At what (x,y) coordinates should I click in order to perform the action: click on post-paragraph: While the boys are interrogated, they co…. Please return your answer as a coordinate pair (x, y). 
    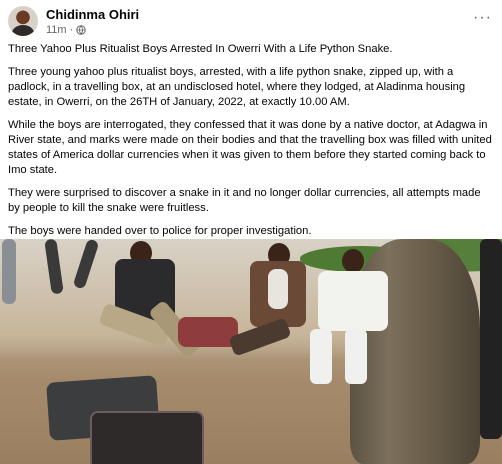
    Looking at the image, I should click on (250, 147).